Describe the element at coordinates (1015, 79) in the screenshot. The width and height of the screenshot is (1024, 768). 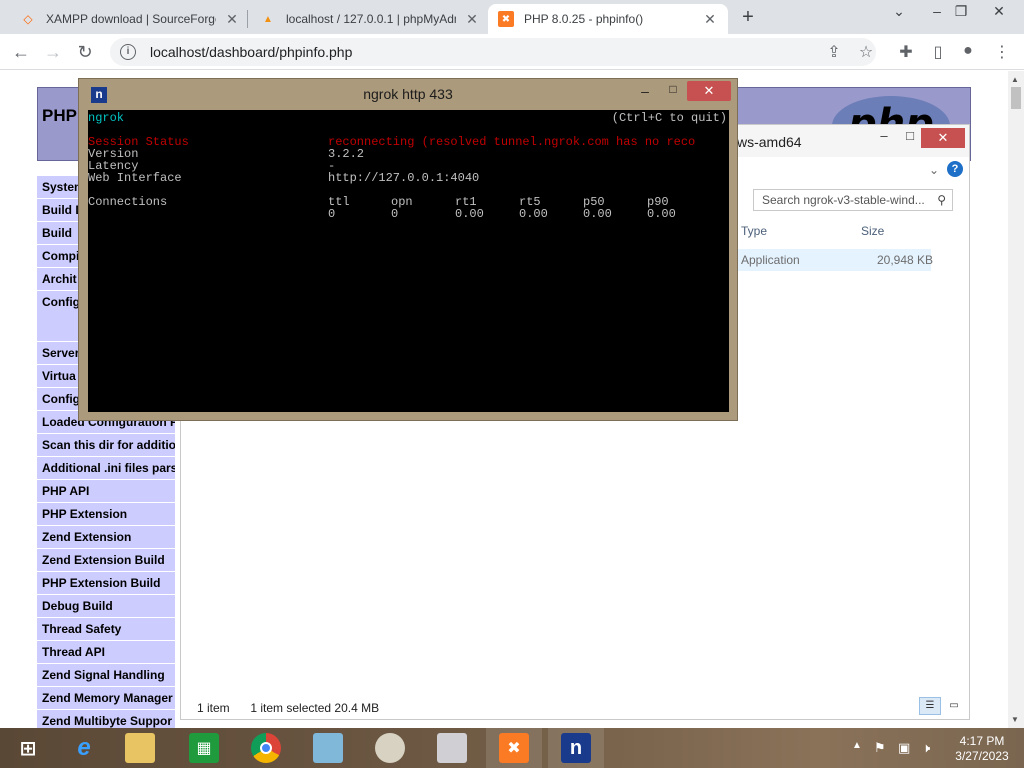
I see `scroll-up-icon: ▲` at that location.